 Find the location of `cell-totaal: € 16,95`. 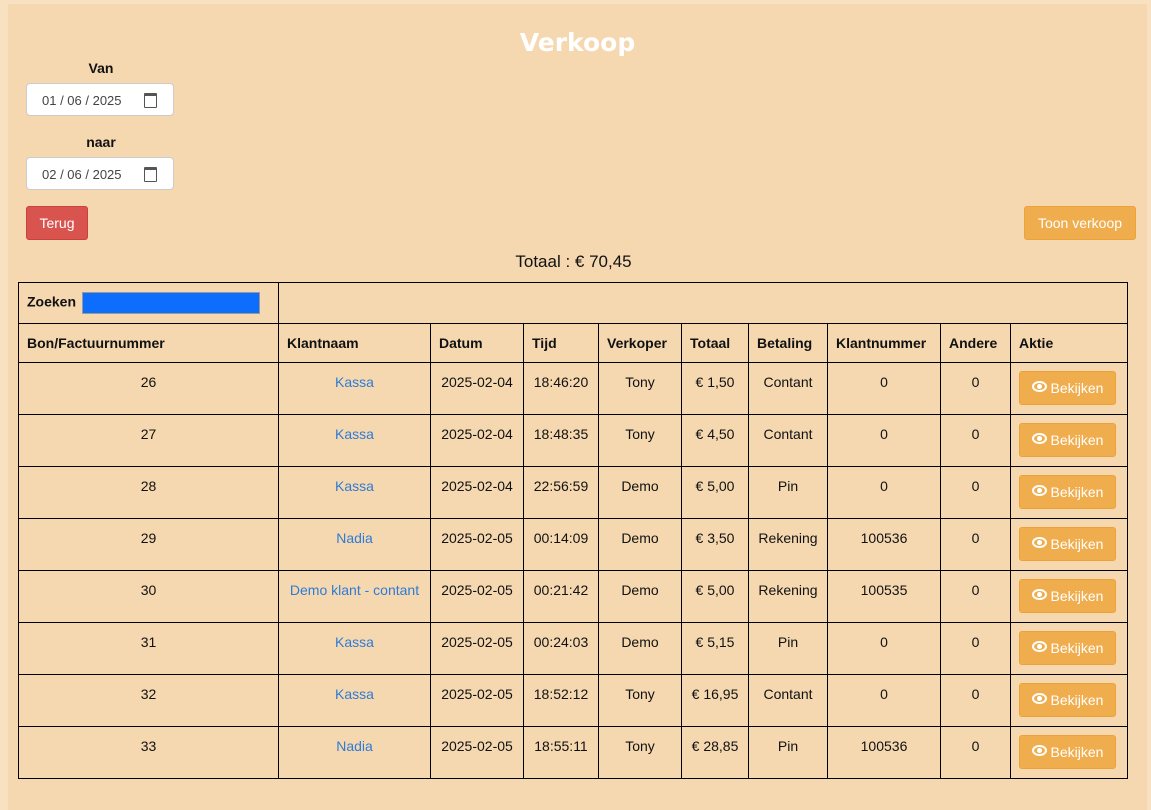

cell-totaal: € 16,95 is located at coordinates (715, 700).